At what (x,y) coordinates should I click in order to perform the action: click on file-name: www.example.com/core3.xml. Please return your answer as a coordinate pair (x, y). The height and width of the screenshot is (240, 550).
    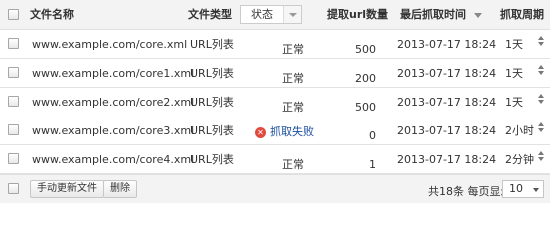
    Looking at the image, I should click on (113, 130).